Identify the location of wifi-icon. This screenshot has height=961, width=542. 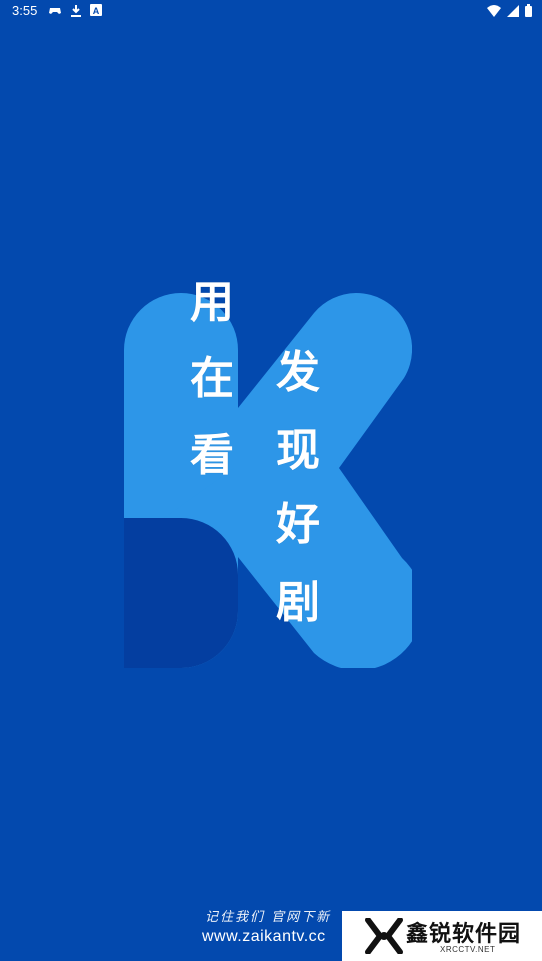
(494, 10).